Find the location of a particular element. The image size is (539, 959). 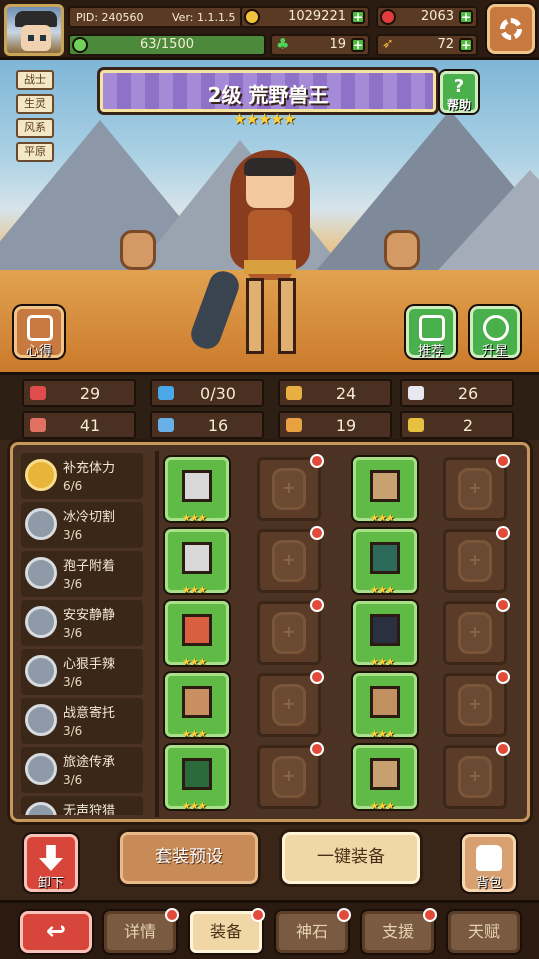

settings-button is located at coordinates (511, 29).